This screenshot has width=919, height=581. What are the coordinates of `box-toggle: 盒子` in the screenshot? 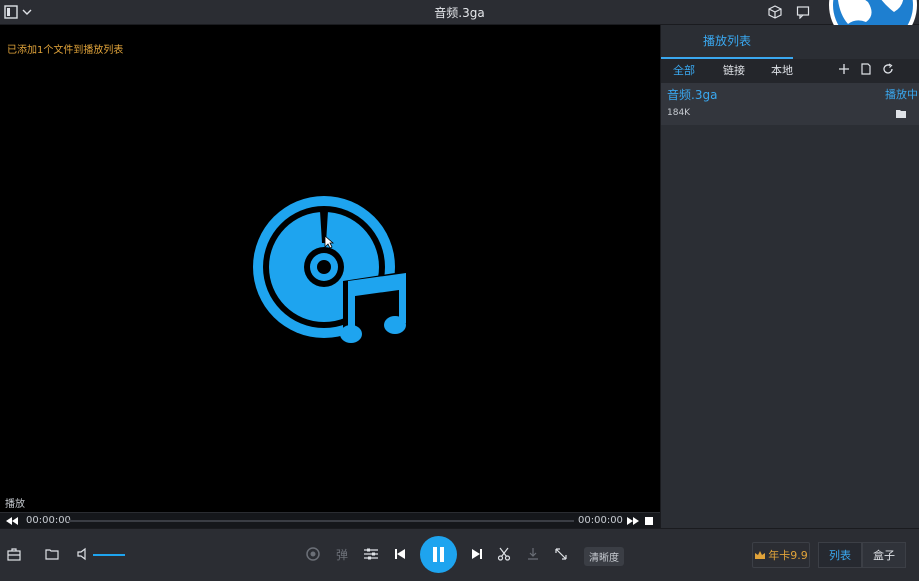 It's located at (884, 555).